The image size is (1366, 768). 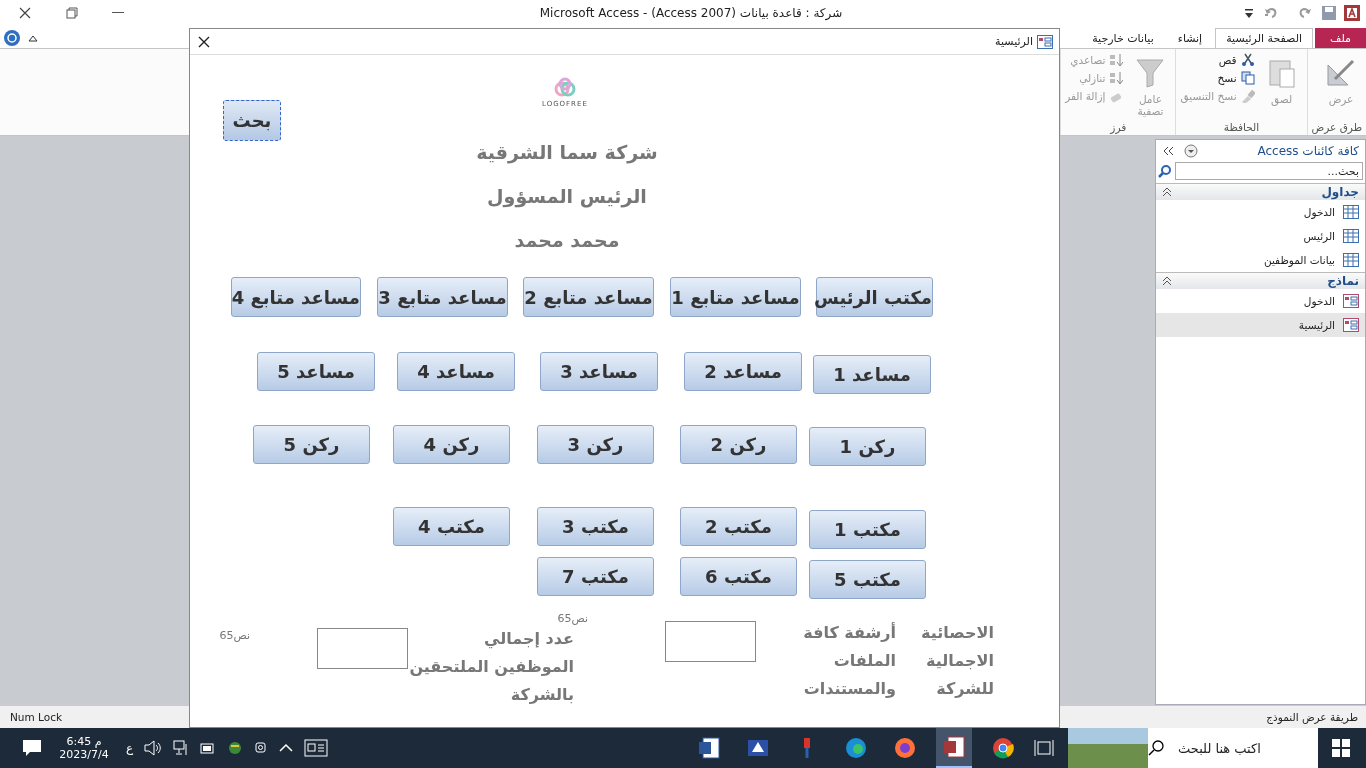 I want to click on heading: محمد محمد, so click(x=567, y=240).